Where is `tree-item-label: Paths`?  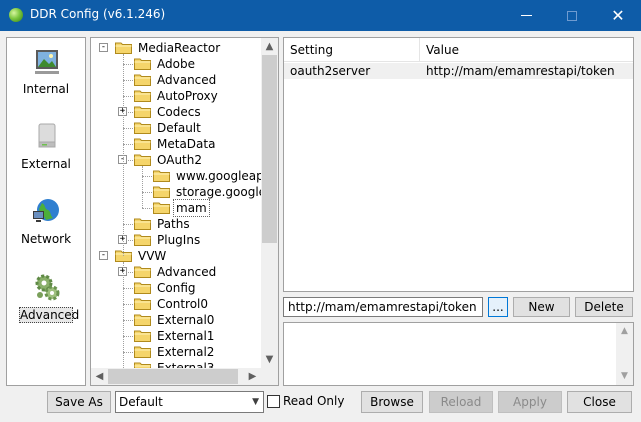 tree-item-label: Paths is located at coordinates (173, 224).